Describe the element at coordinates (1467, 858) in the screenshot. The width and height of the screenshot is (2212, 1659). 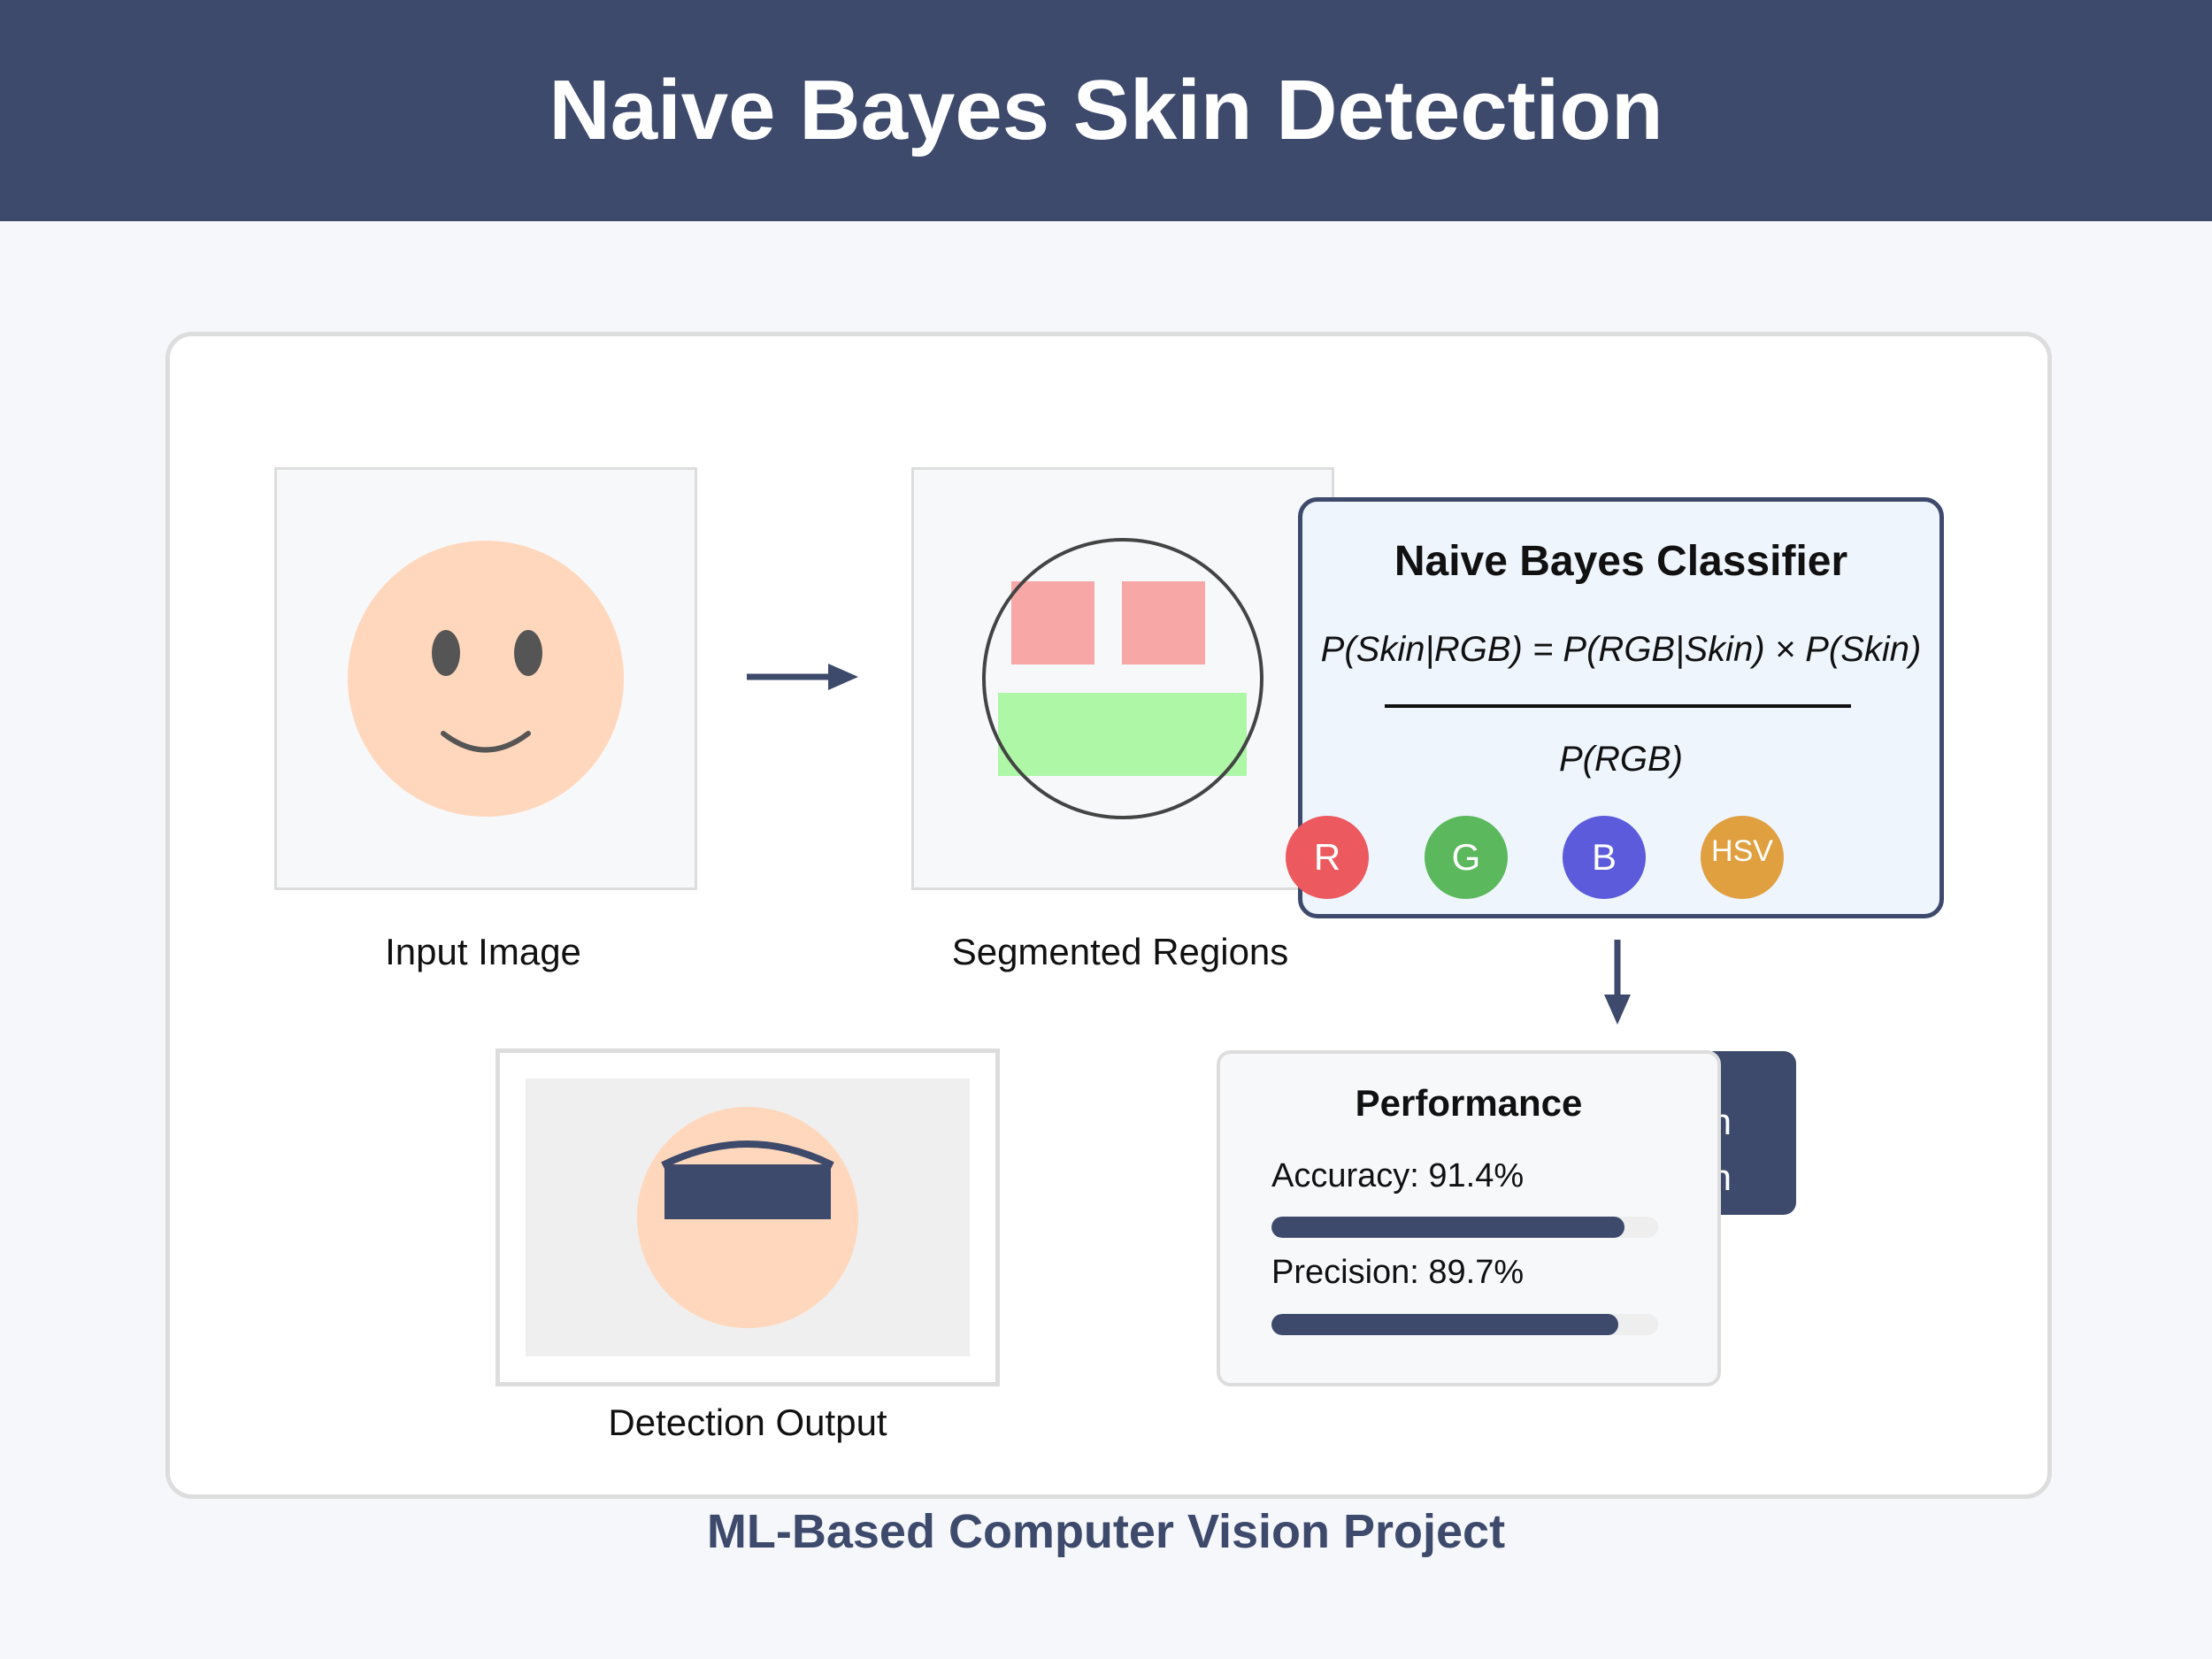
I see `feature-g-badge: G` at that location.